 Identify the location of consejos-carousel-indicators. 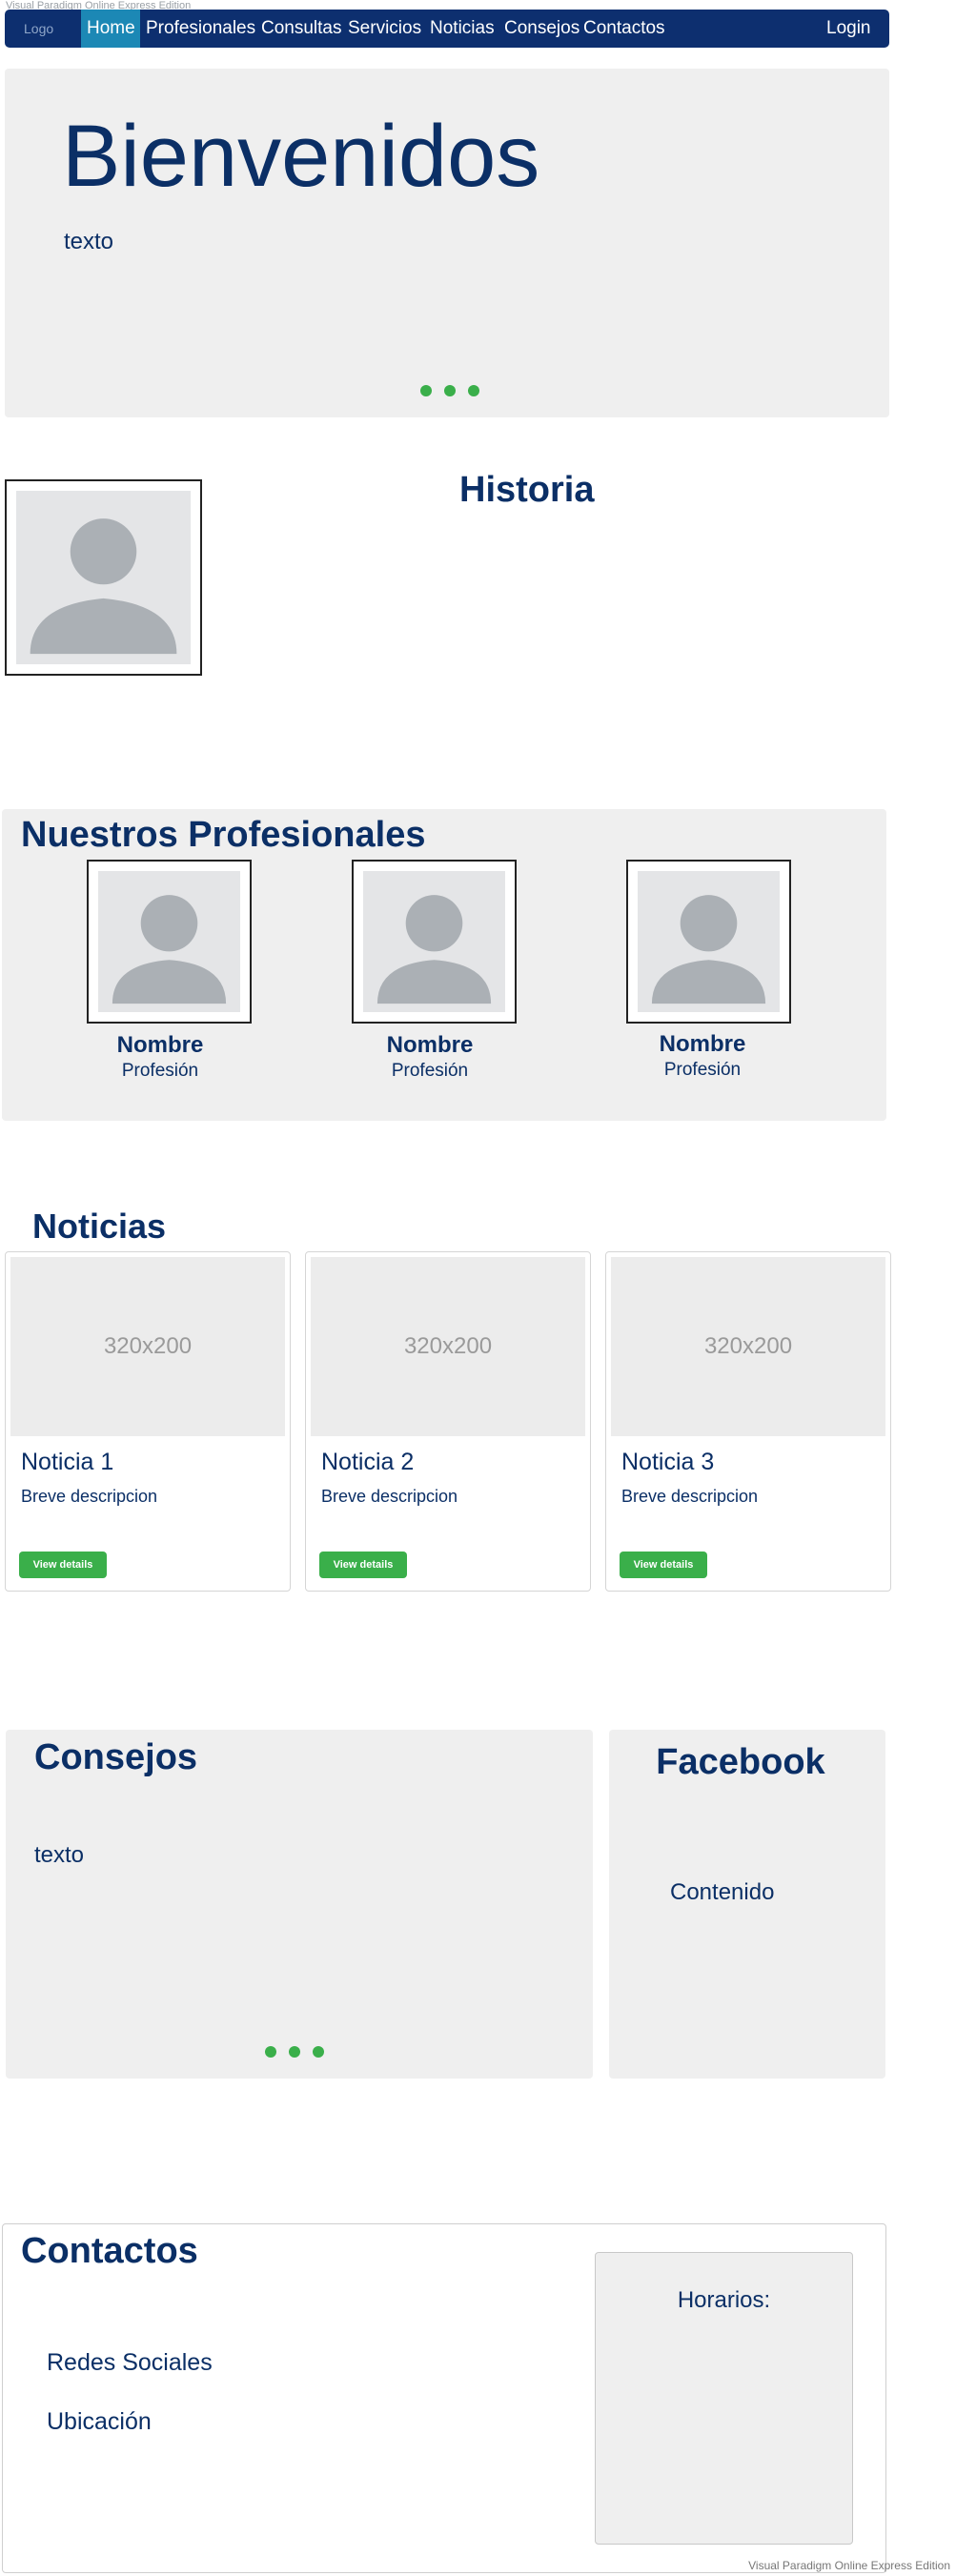
(294, 2052).